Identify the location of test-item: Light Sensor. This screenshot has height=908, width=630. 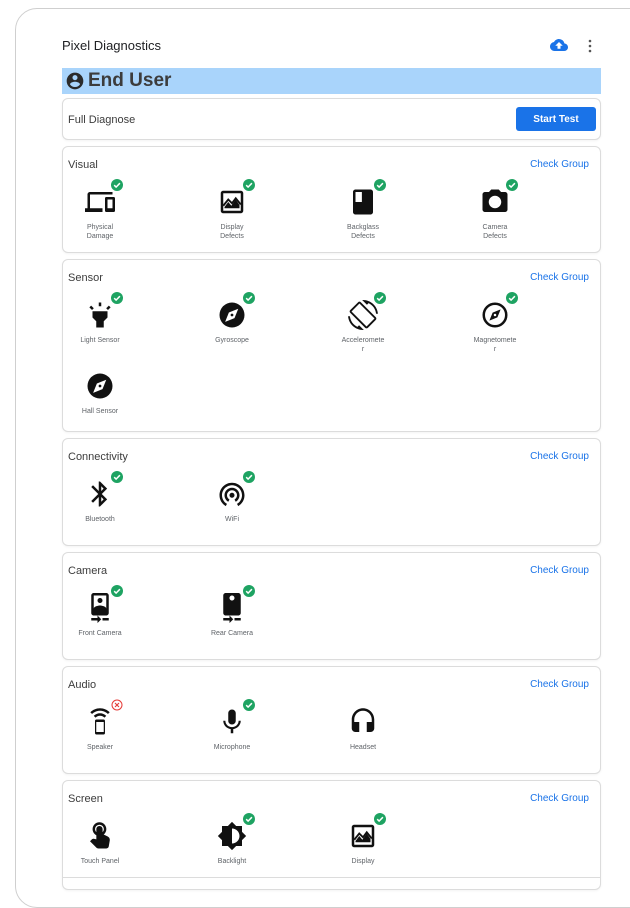
(100, 318).